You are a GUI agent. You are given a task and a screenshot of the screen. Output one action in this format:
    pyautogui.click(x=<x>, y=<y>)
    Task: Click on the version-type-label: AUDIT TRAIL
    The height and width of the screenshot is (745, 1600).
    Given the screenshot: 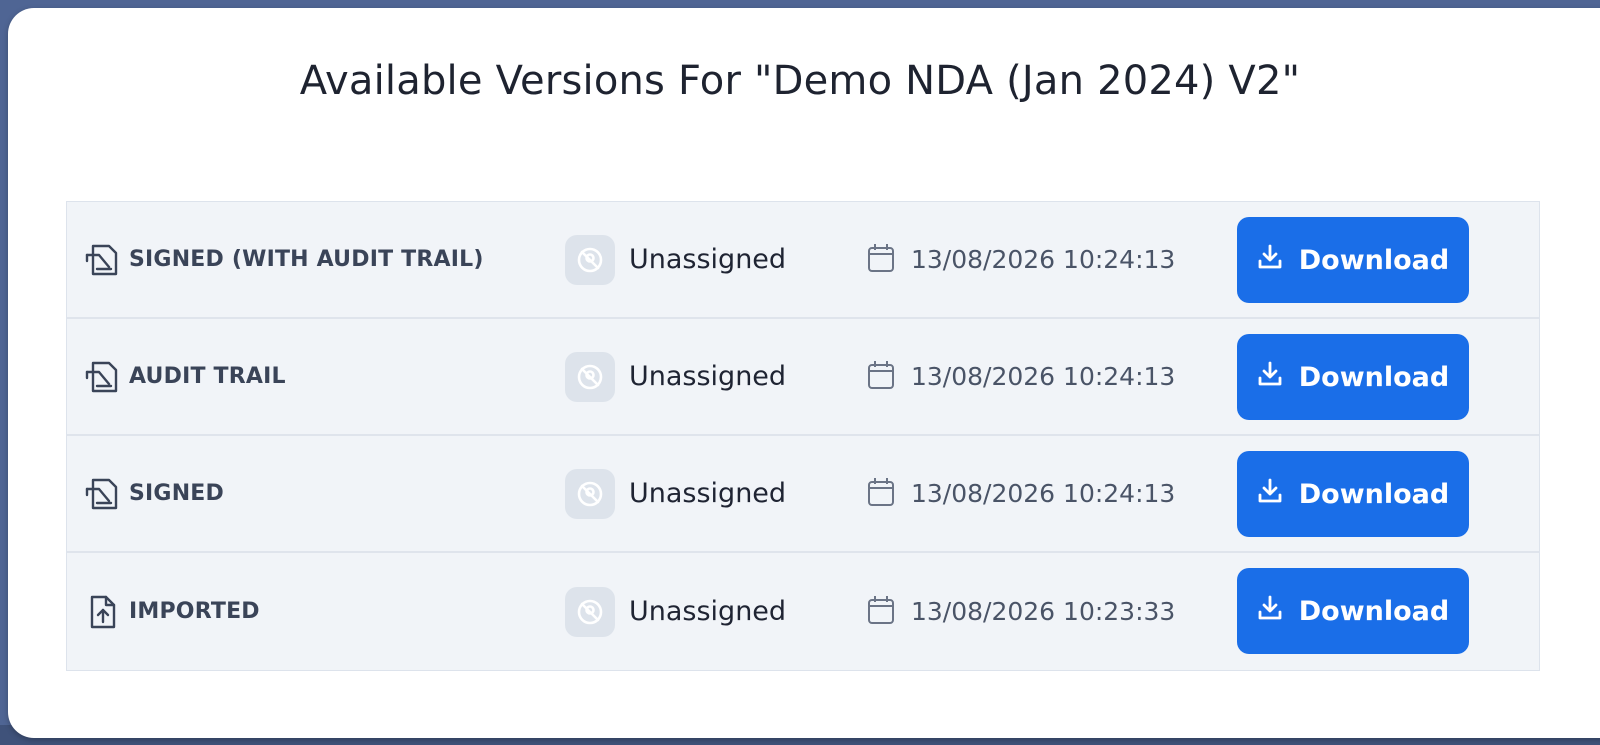 What is the action you would take?
    pyautogui.click(x=207, y=376)
    